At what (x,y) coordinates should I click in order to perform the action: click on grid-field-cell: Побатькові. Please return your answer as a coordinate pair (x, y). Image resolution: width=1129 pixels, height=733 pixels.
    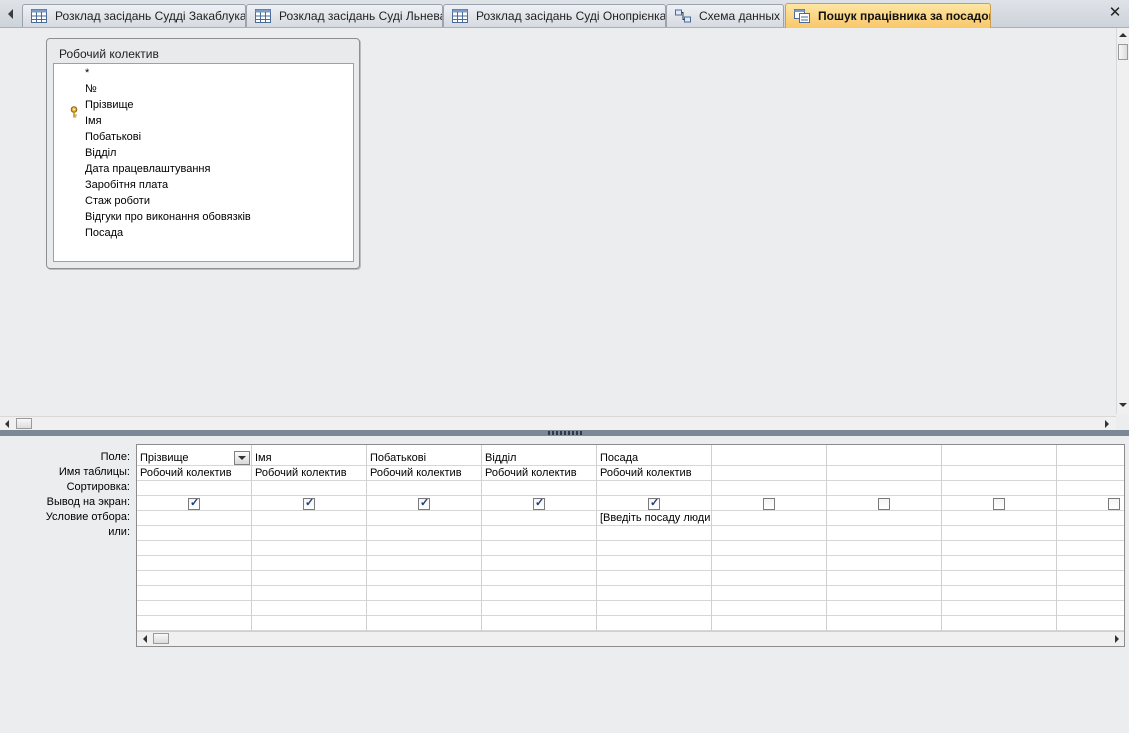
    Looking at the image, I should click on (424, 458).